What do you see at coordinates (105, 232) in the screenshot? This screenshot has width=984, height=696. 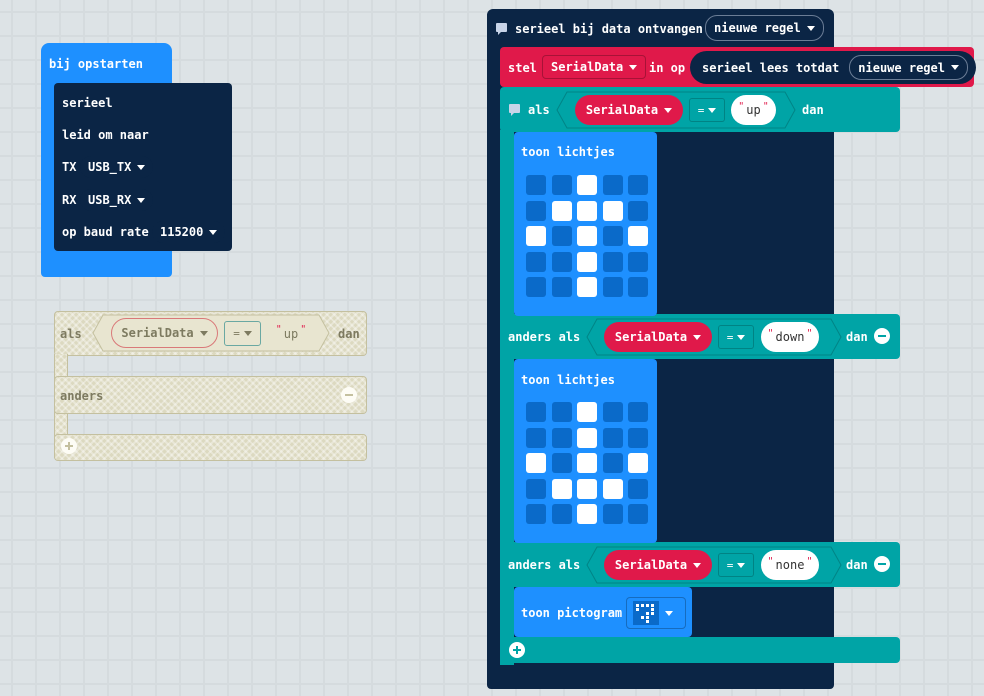 I see `baud-label: op baud rate` at bounding box center [105, 232].